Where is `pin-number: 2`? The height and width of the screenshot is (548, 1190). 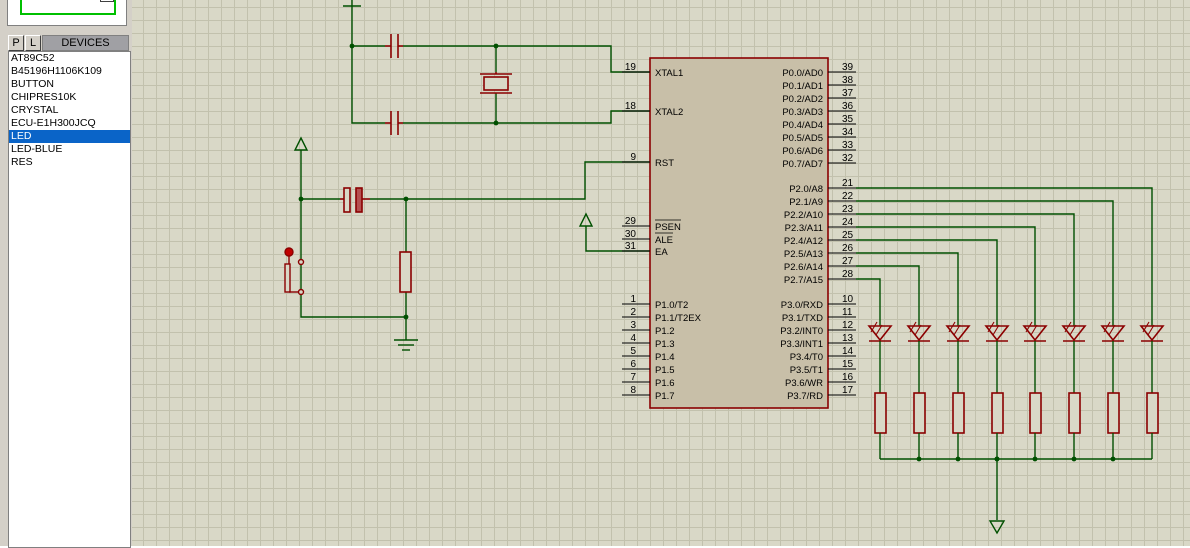 pin-number: 2 is located at coordinates (633, 312).